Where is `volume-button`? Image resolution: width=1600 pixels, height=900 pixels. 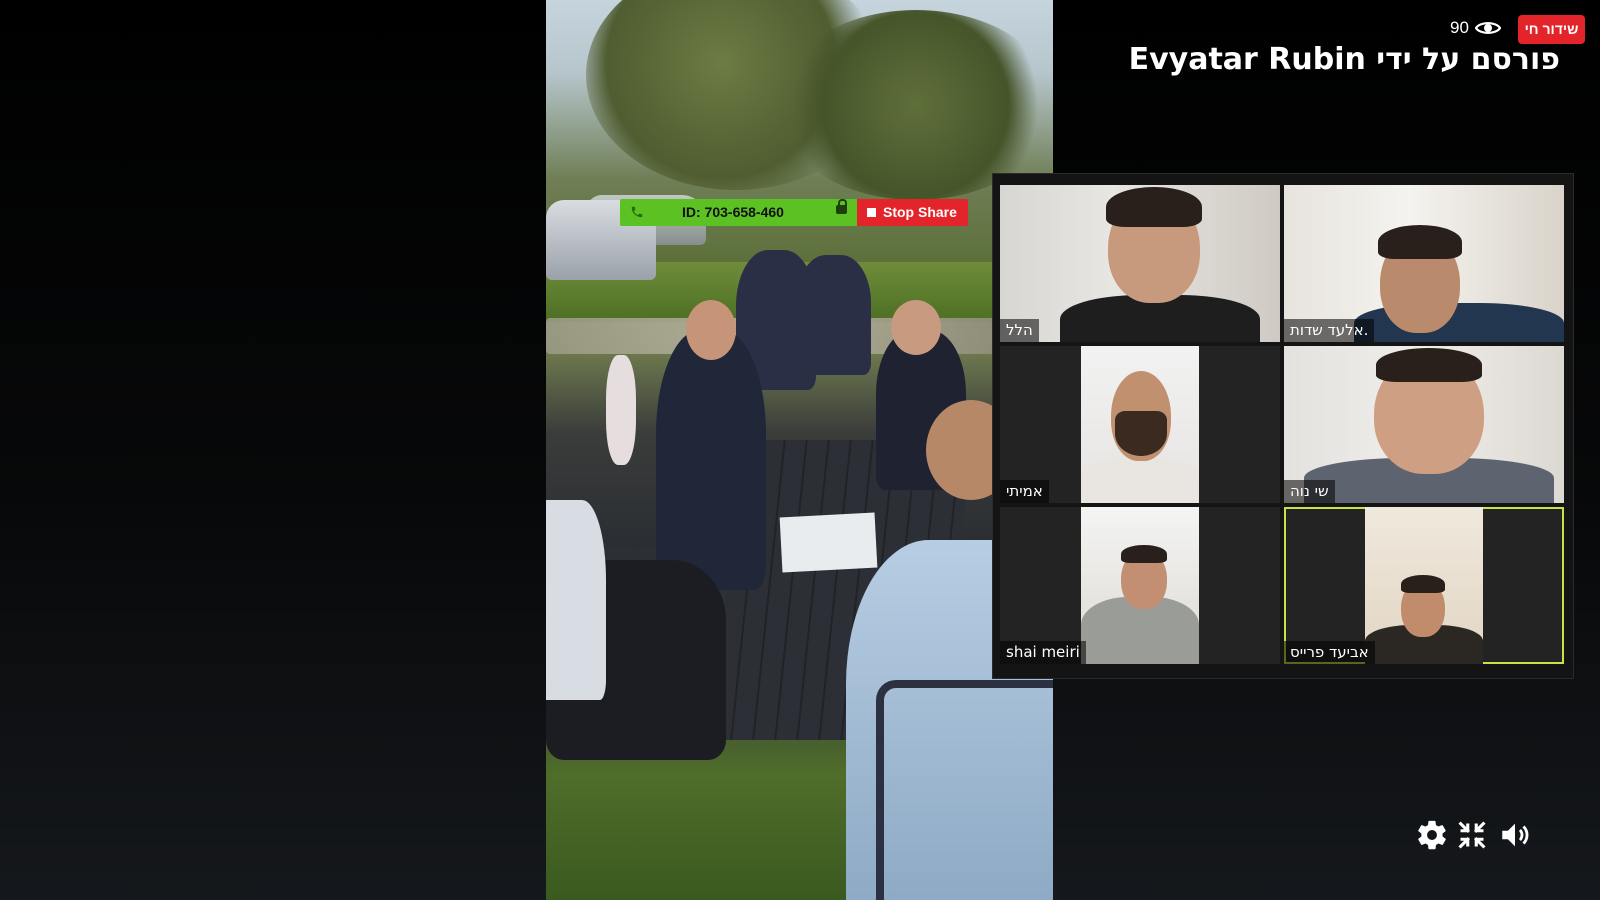 volume-button is located at coordinates (1515, 835).